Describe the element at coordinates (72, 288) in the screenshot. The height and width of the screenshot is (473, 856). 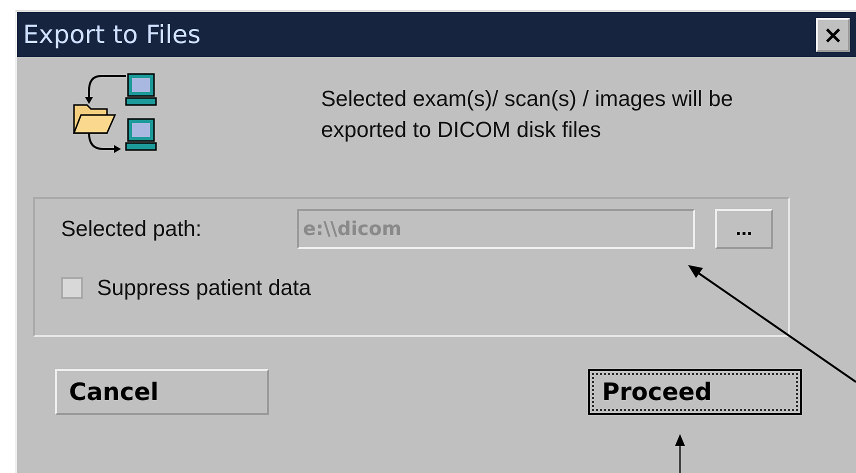
I see `checkbox` at that location.